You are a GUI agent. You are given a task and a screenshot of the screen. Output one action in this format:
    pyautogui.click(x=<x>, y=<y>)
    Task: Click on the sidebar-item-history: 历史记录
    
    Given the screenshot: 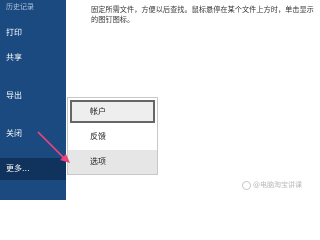 What is the action you would take?
    pyautogui.click(x=33, y=7)
    